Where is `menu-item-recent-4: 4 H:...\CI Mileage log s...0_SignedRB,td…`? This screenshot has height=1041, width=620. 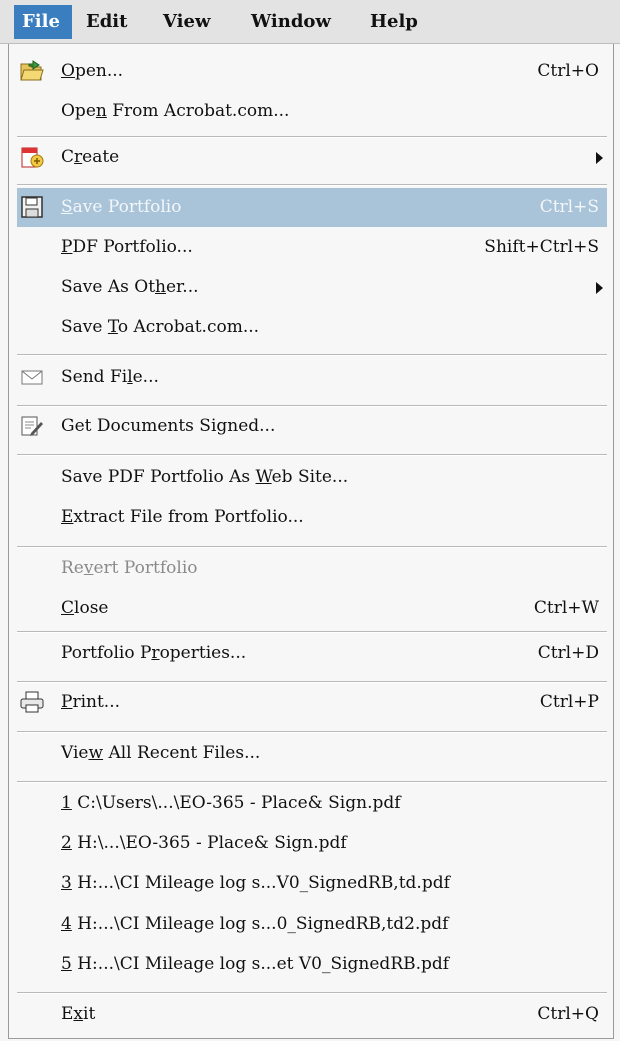 menu-item-recent-4: 4 H:...\CI Mileage log s...0_SignedRB,td… is located at coordinates (312, 924).